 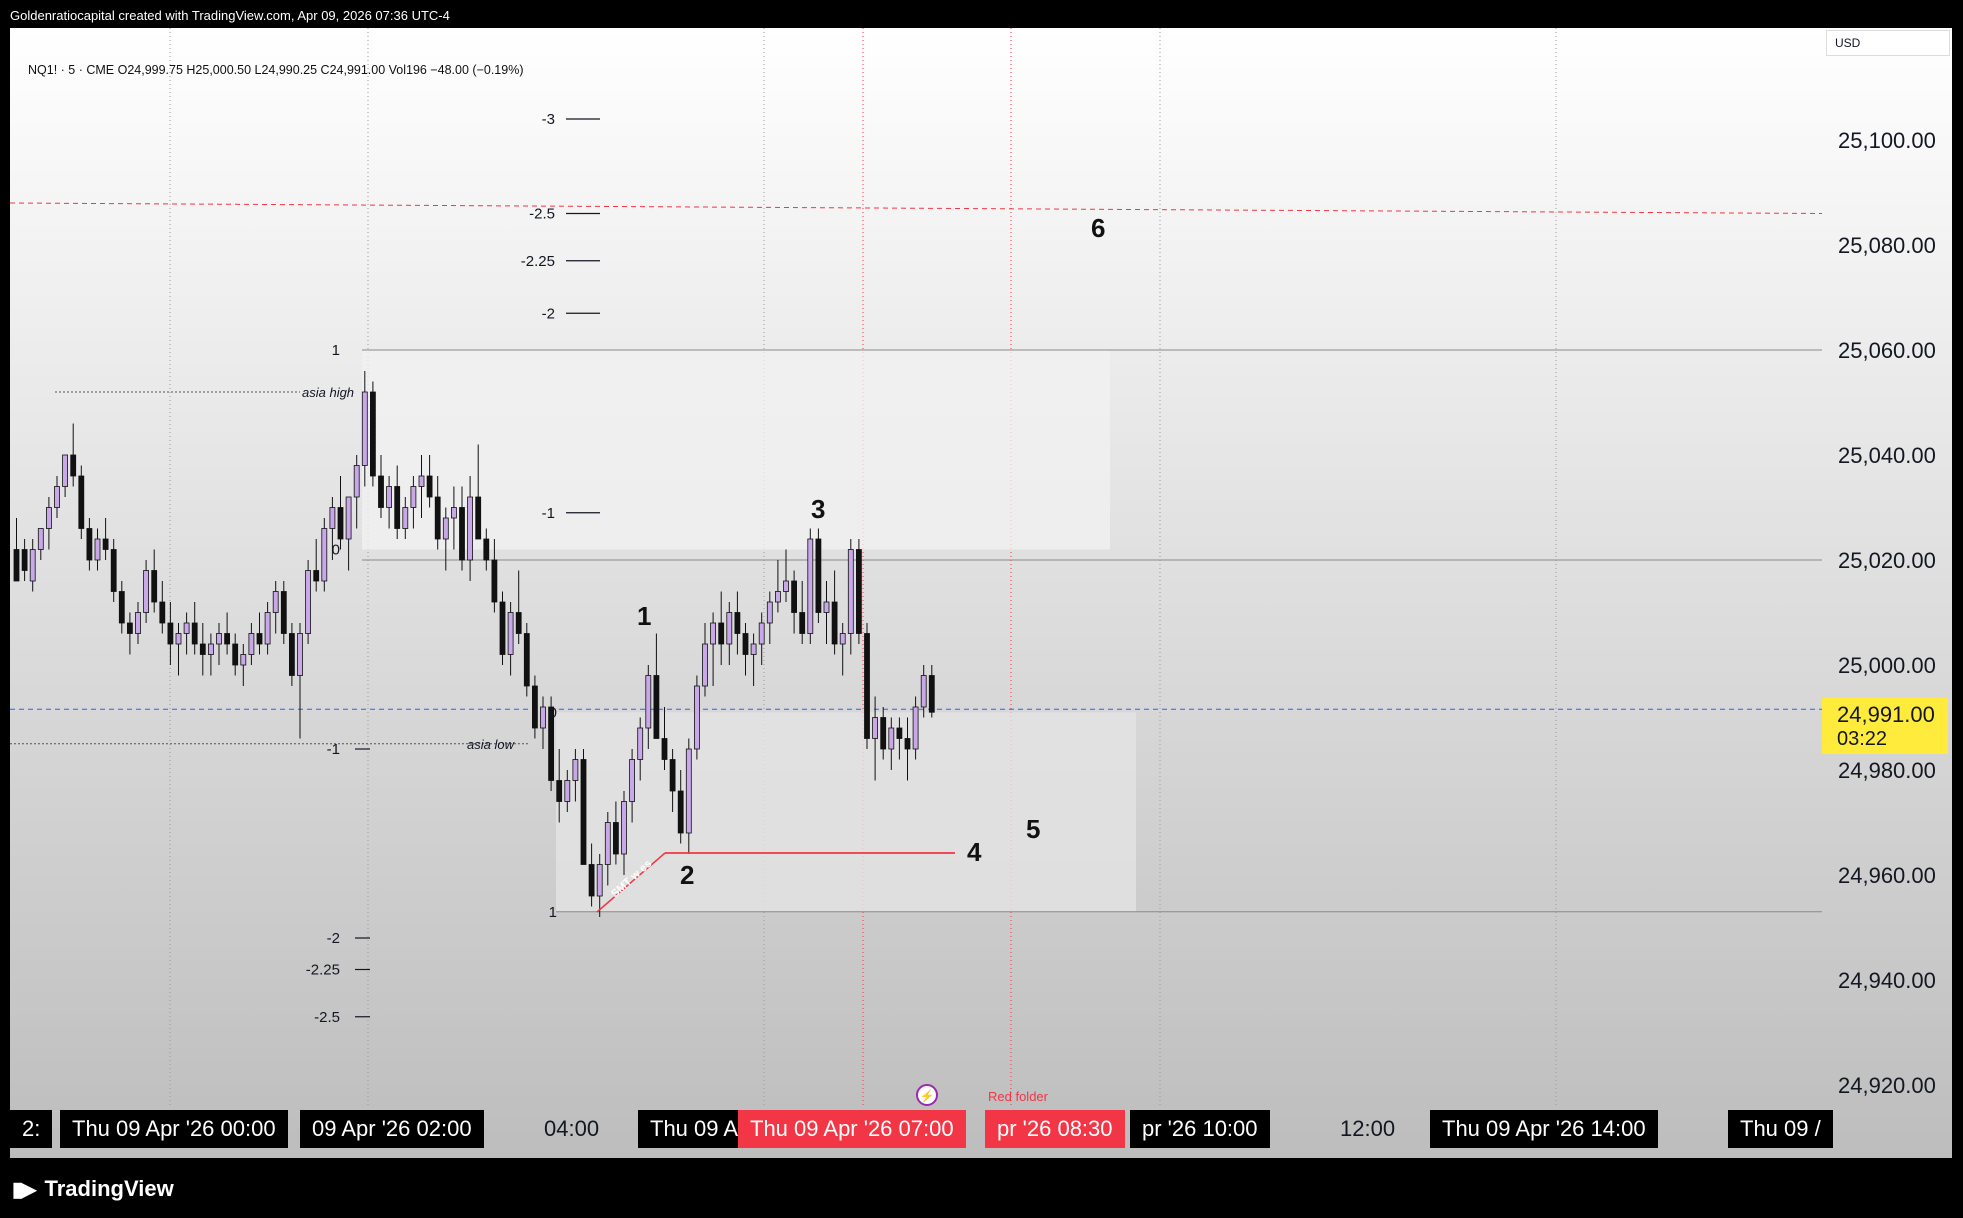 I want to click on lightning-icon: ⚡, so click(x=927, y=1096).